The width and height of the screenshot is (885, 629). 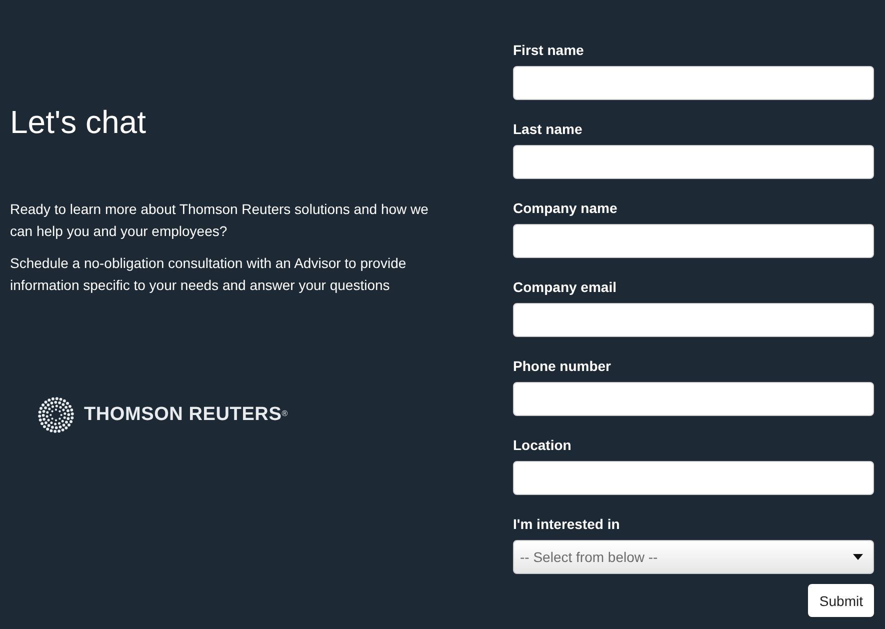 What do you see at coordinates (547, 129) in the screenshot?
I see `field-label: Last name` at bounding box center [547, 129].